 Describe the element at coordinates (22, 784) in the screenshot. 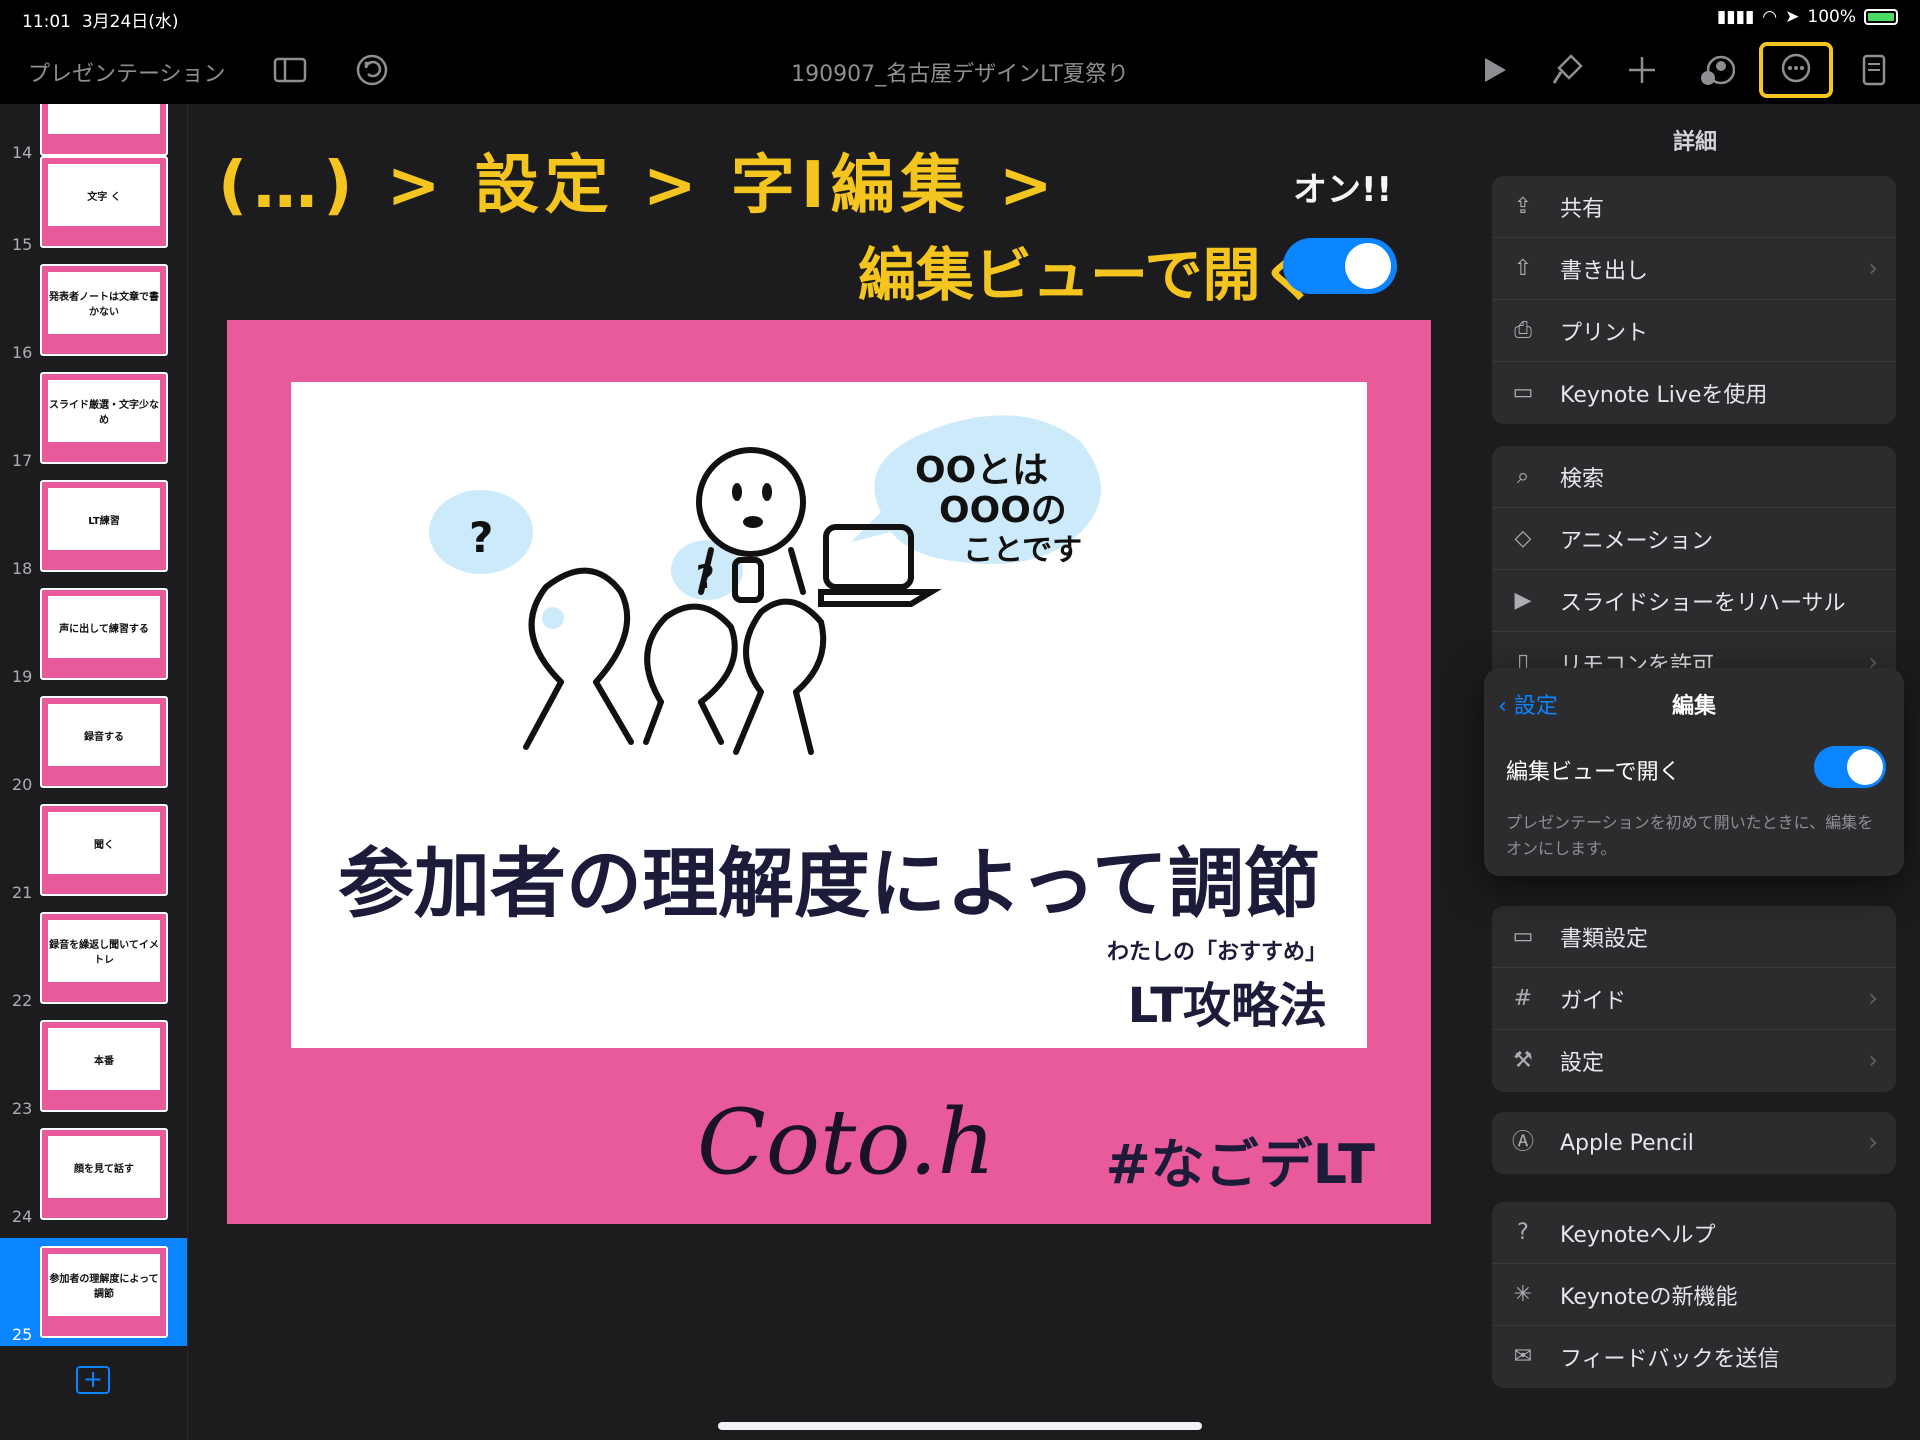

I see `slide-number: 20` at that location.